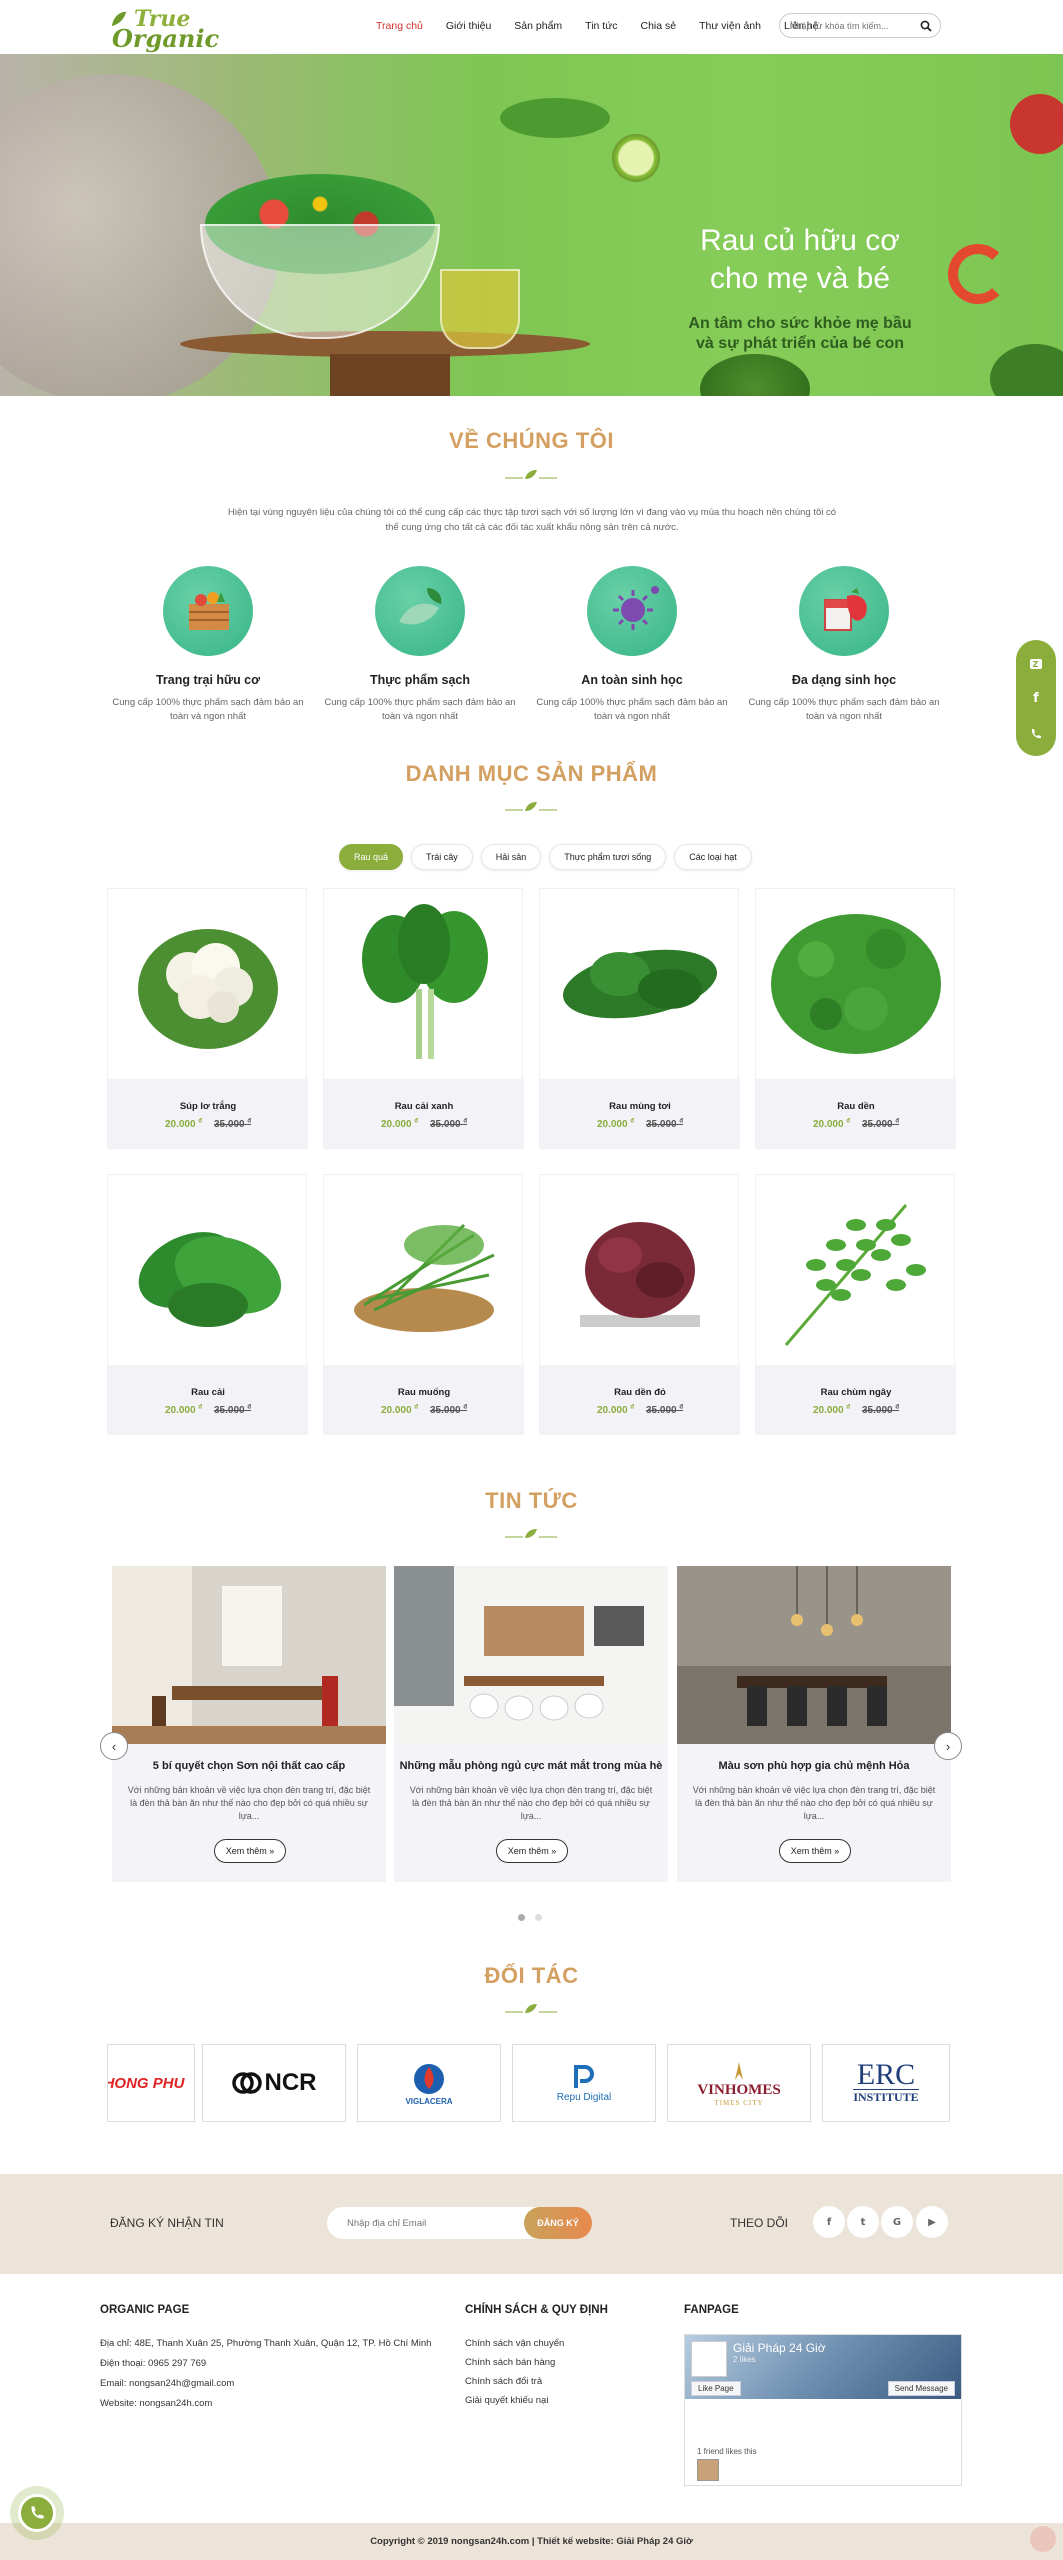  Describe the element at coordinates (514, 2343) in the screenshot. I see `policy-link: Chính sách vận chuyển` at that location.